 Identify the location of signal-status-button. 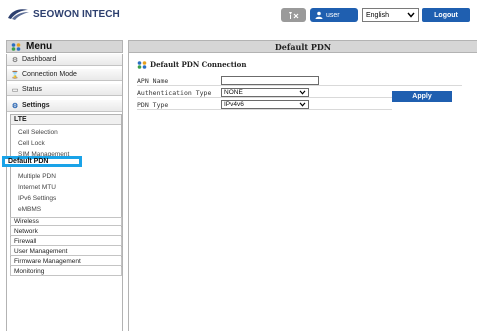
(293, 15).